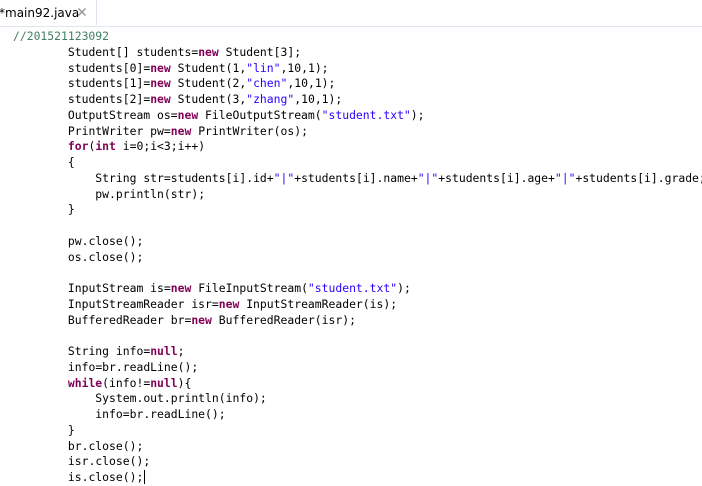 The height and width of the screenshot is (486, 702). What do you see at coordinates (136, 146) in the screenshot?
I see `code-line: for(int i=0;i<3;i++)` at bounding box center [136, 146].